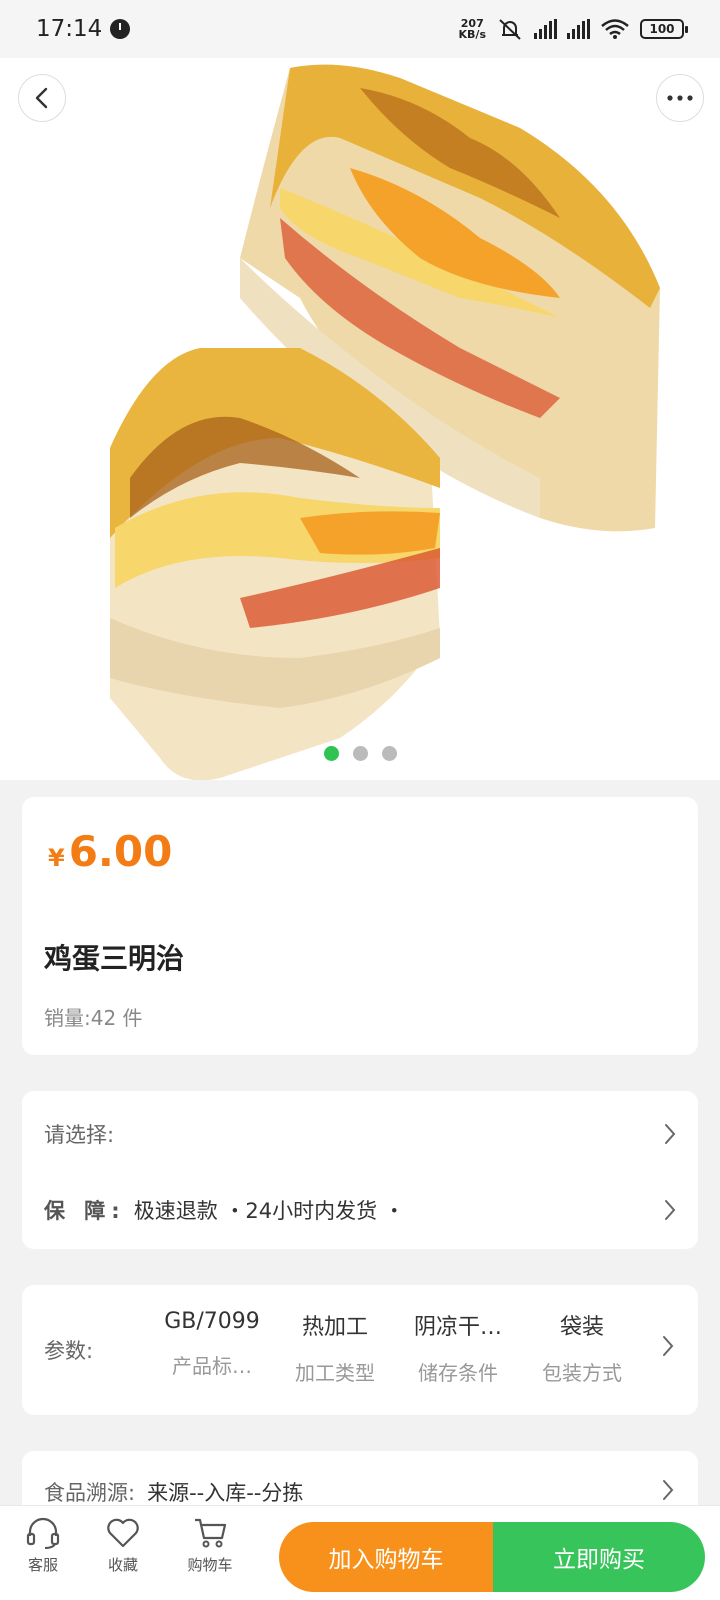 Image resolution: width=720 pixels, height=1600 pixels. Describe the element at coordinates (360, 29) in the screenshot. I see `status-bar: 17:14 207 KB/s 100` at that location.